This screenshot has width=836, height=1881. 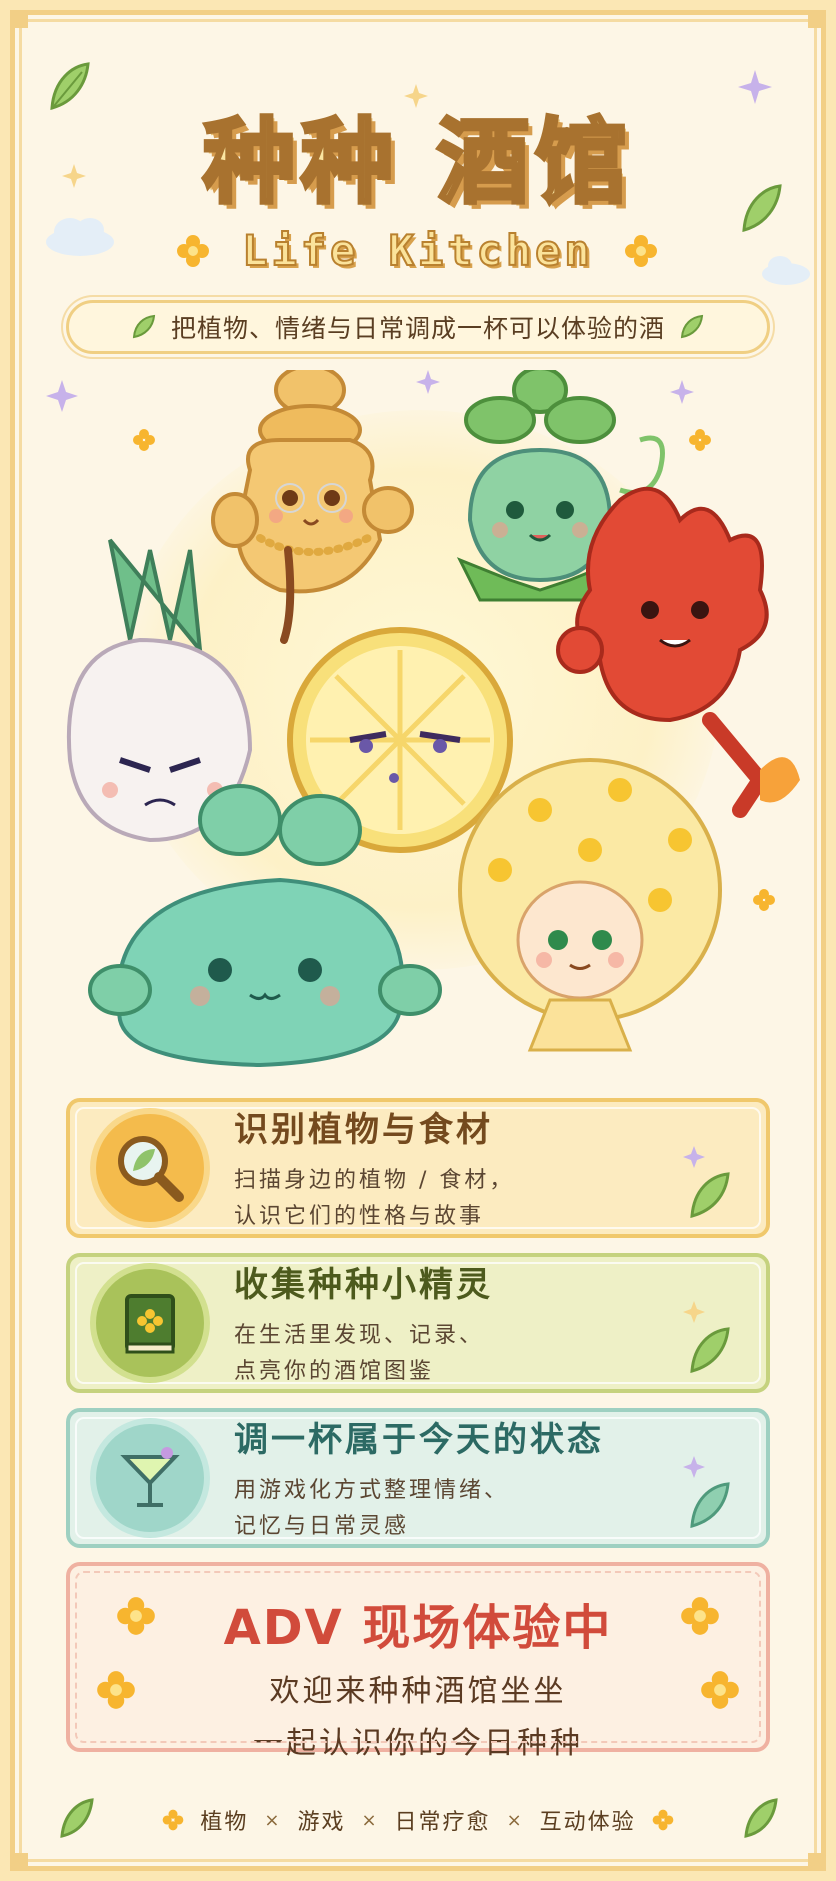 What do you see at coordinates (150, 1323) in the screenshot?
I see `book-icon` at bounding box center [150, 1323].